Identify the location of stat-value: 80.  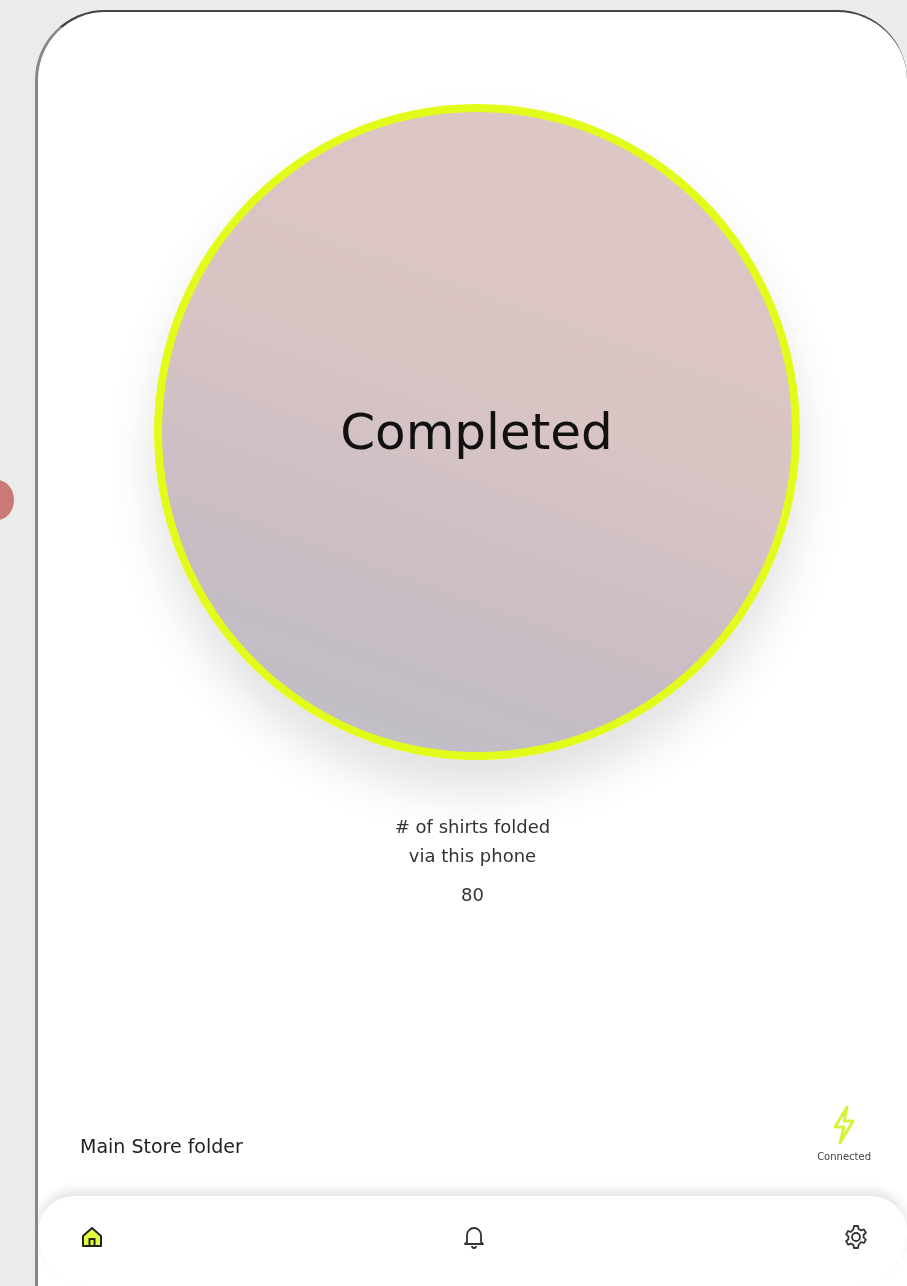
(472, 894).